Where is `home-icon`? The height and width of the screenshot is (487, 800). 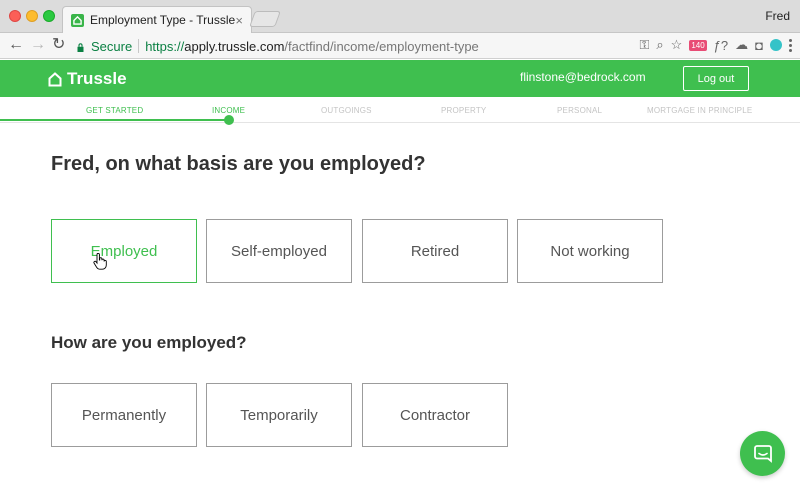
home-icon is located at coordinates (55, 78).